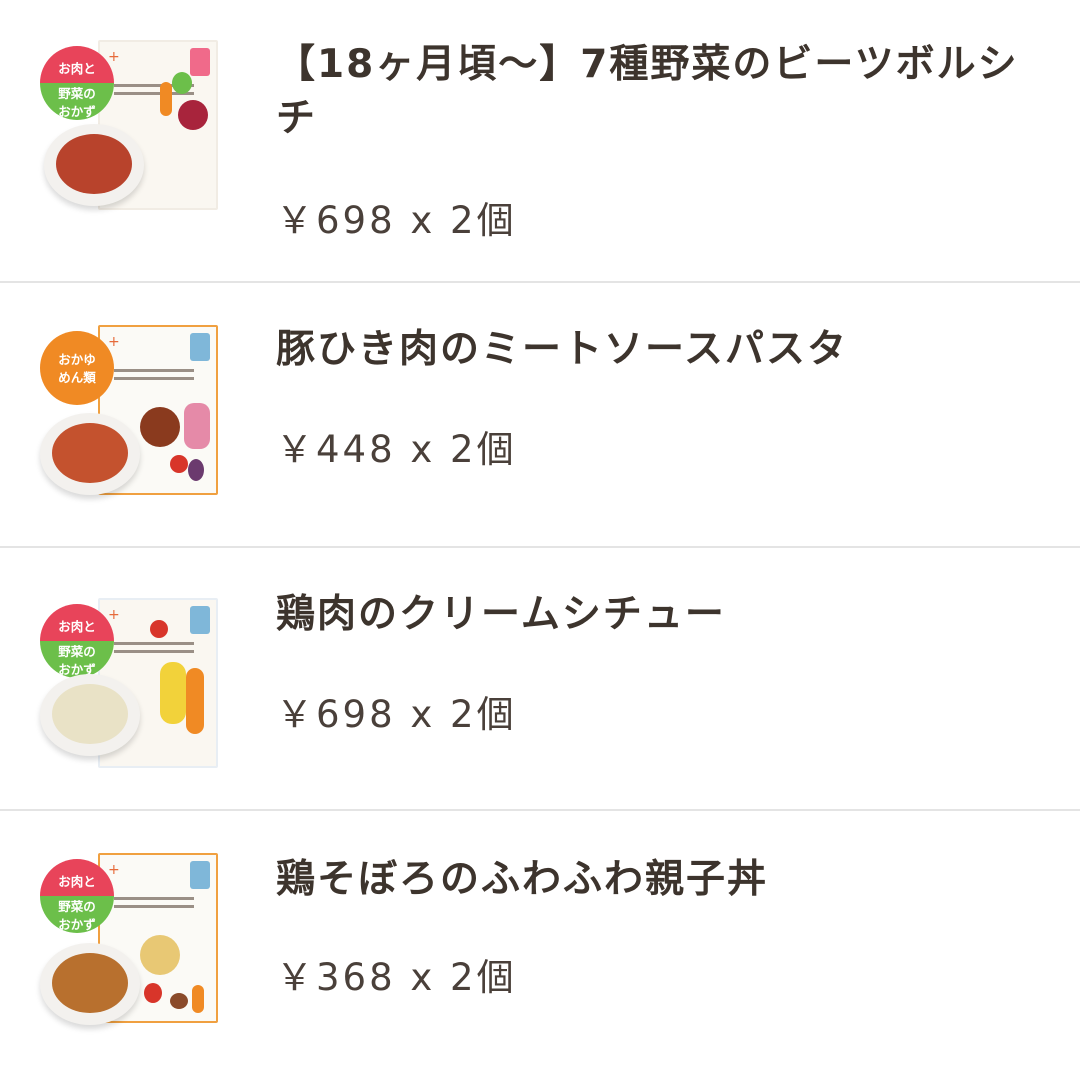  Describe the element at coordinates (653, 615) in the screenshot. I see `product-title: 鶏肉のクリームシチュー` at that location.